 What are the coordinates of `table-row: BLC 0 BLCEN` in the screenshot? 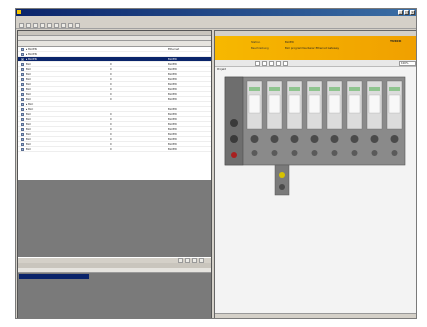 It's located at (114, 149).